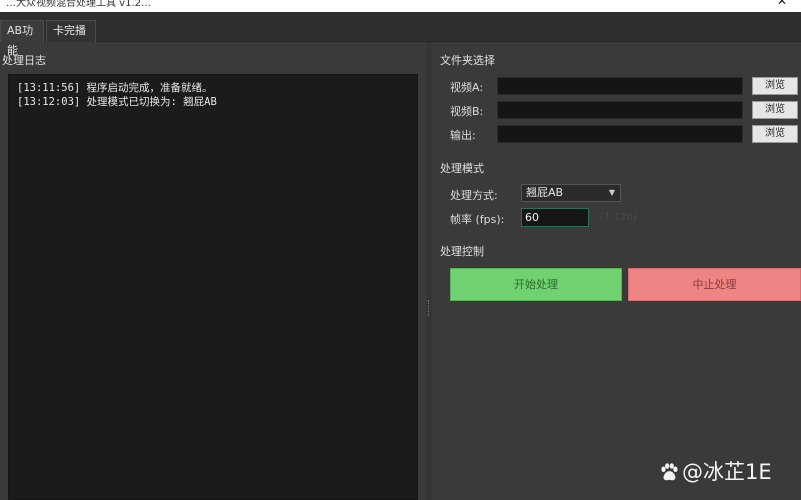 This screenshot has height=500, width=801. Describe the element at coordinates (620, 86) in the screenshot. I see `video-a-path-input` at that location.